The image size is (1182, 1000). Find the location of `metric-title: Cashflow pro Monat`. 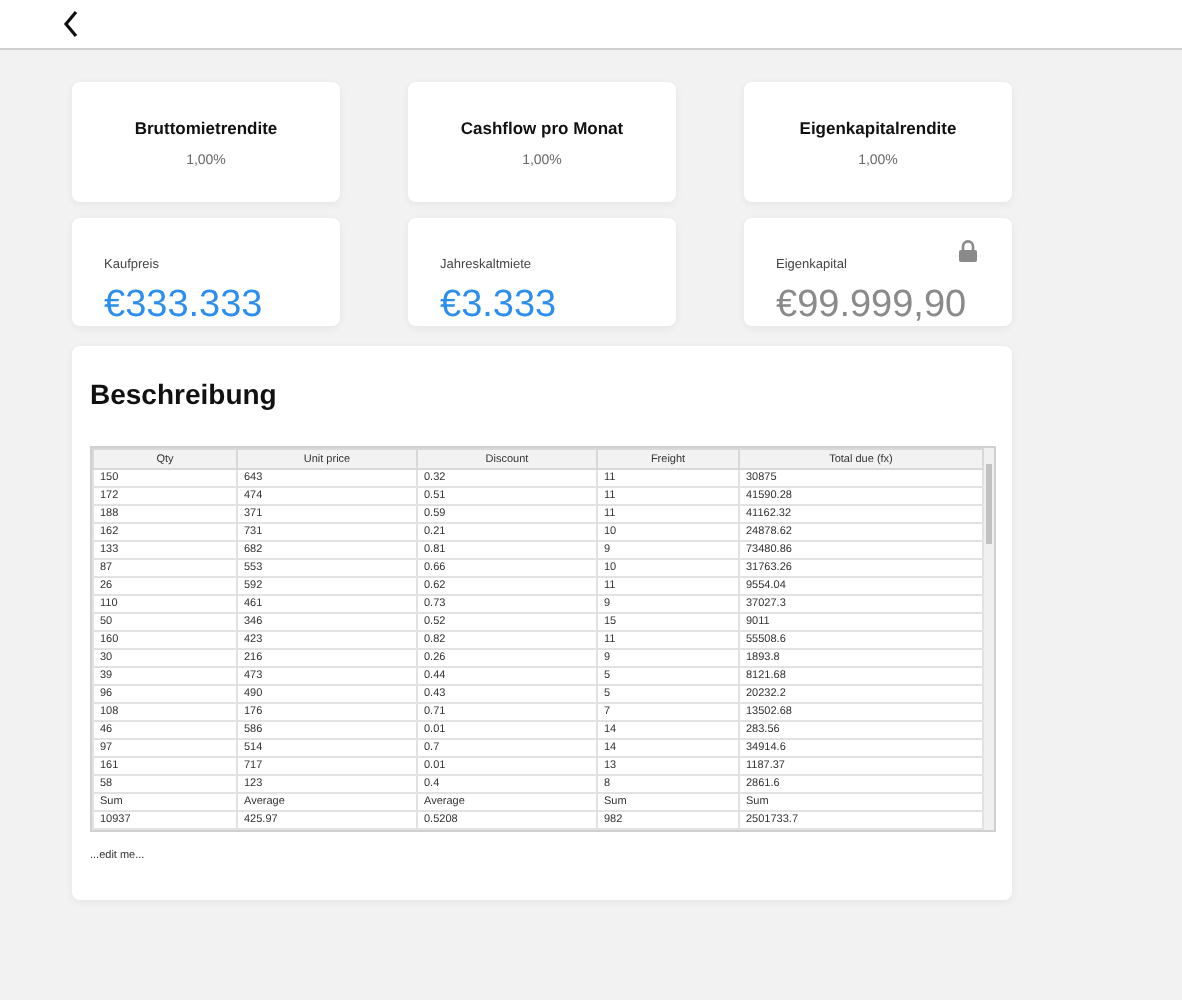

metric-title: Cashflow pro Monat is located at coordinates (542, 127).